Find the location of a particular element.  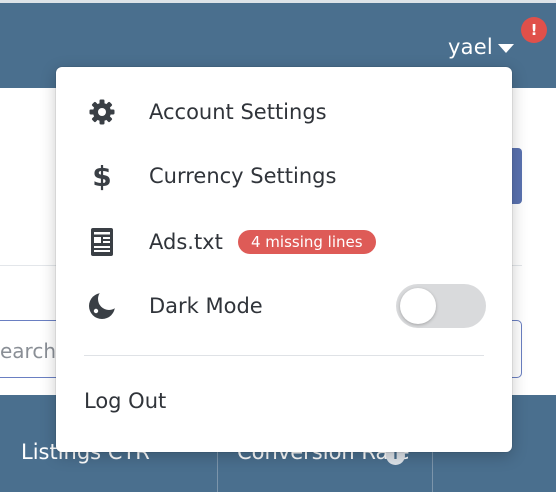

gear-icon is located at coordinates (102, 112).